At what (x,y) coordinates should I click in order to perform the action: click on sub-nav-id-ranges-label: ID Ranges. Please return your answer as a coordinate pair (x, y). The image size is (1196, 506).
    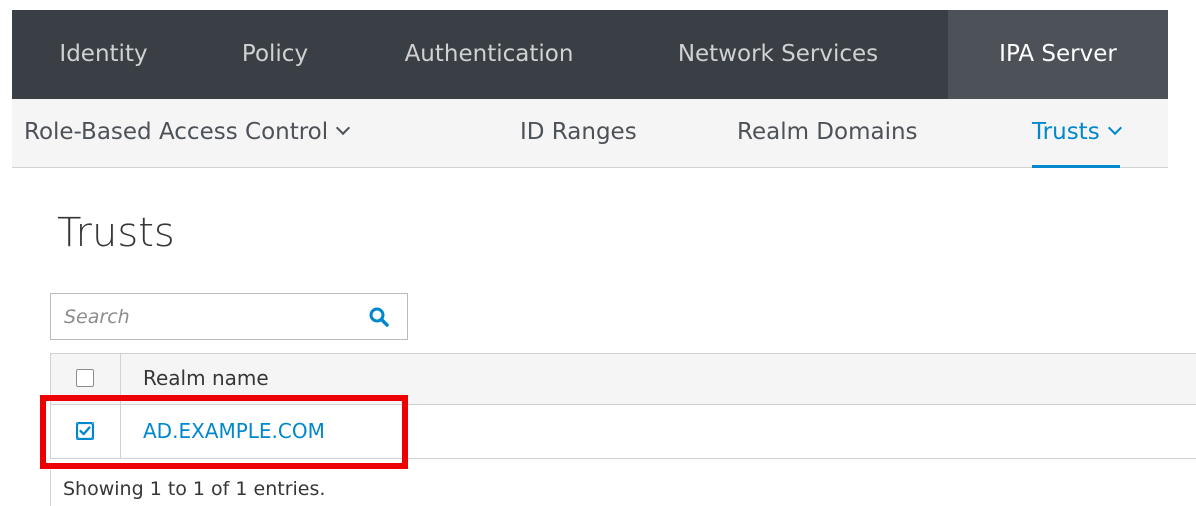
    Looking at the image, I should click on (578, 132).